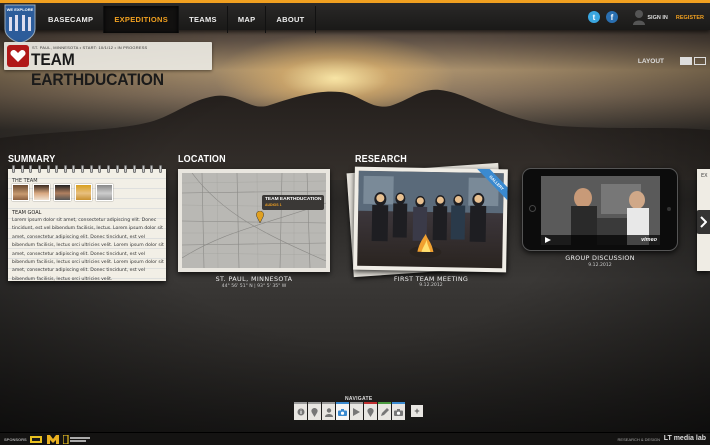 This screenshot has height=445, width=710. Describe the element at coordinates (202, 159) in the screenshot. I see `location-heading: LOCATION` at that location.